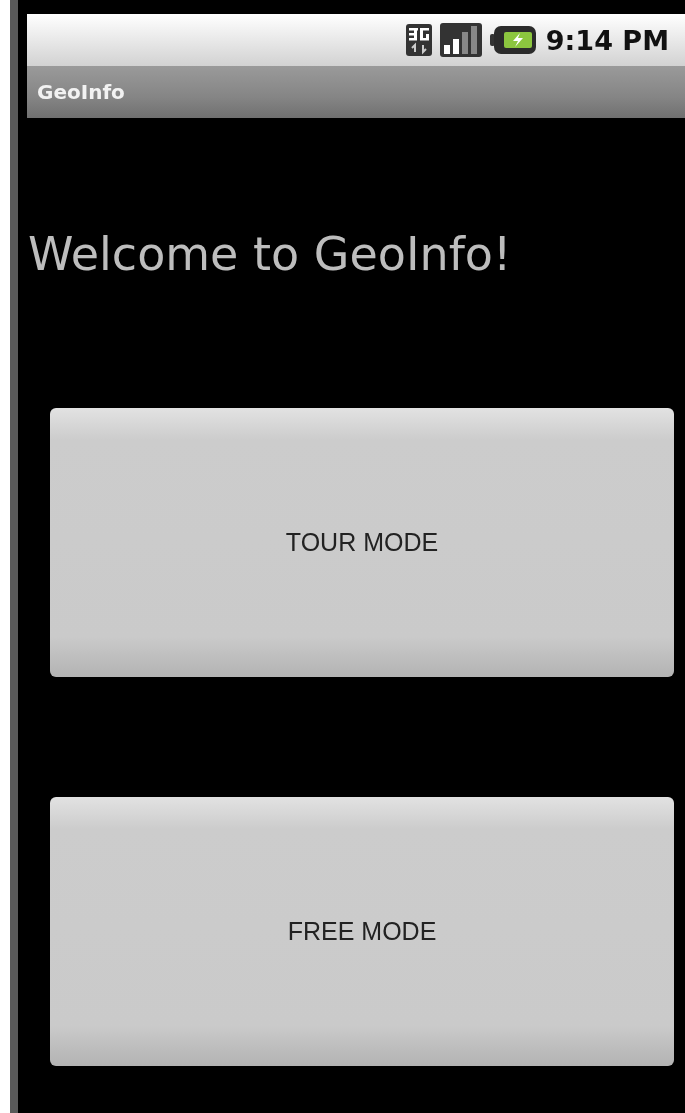 The height and width of the screenshot is (1113, 685). What do you see at coordinates (81, 92) in the screenshot?
I see `app-title: GeoInfo` at bounding box center [81, 92].